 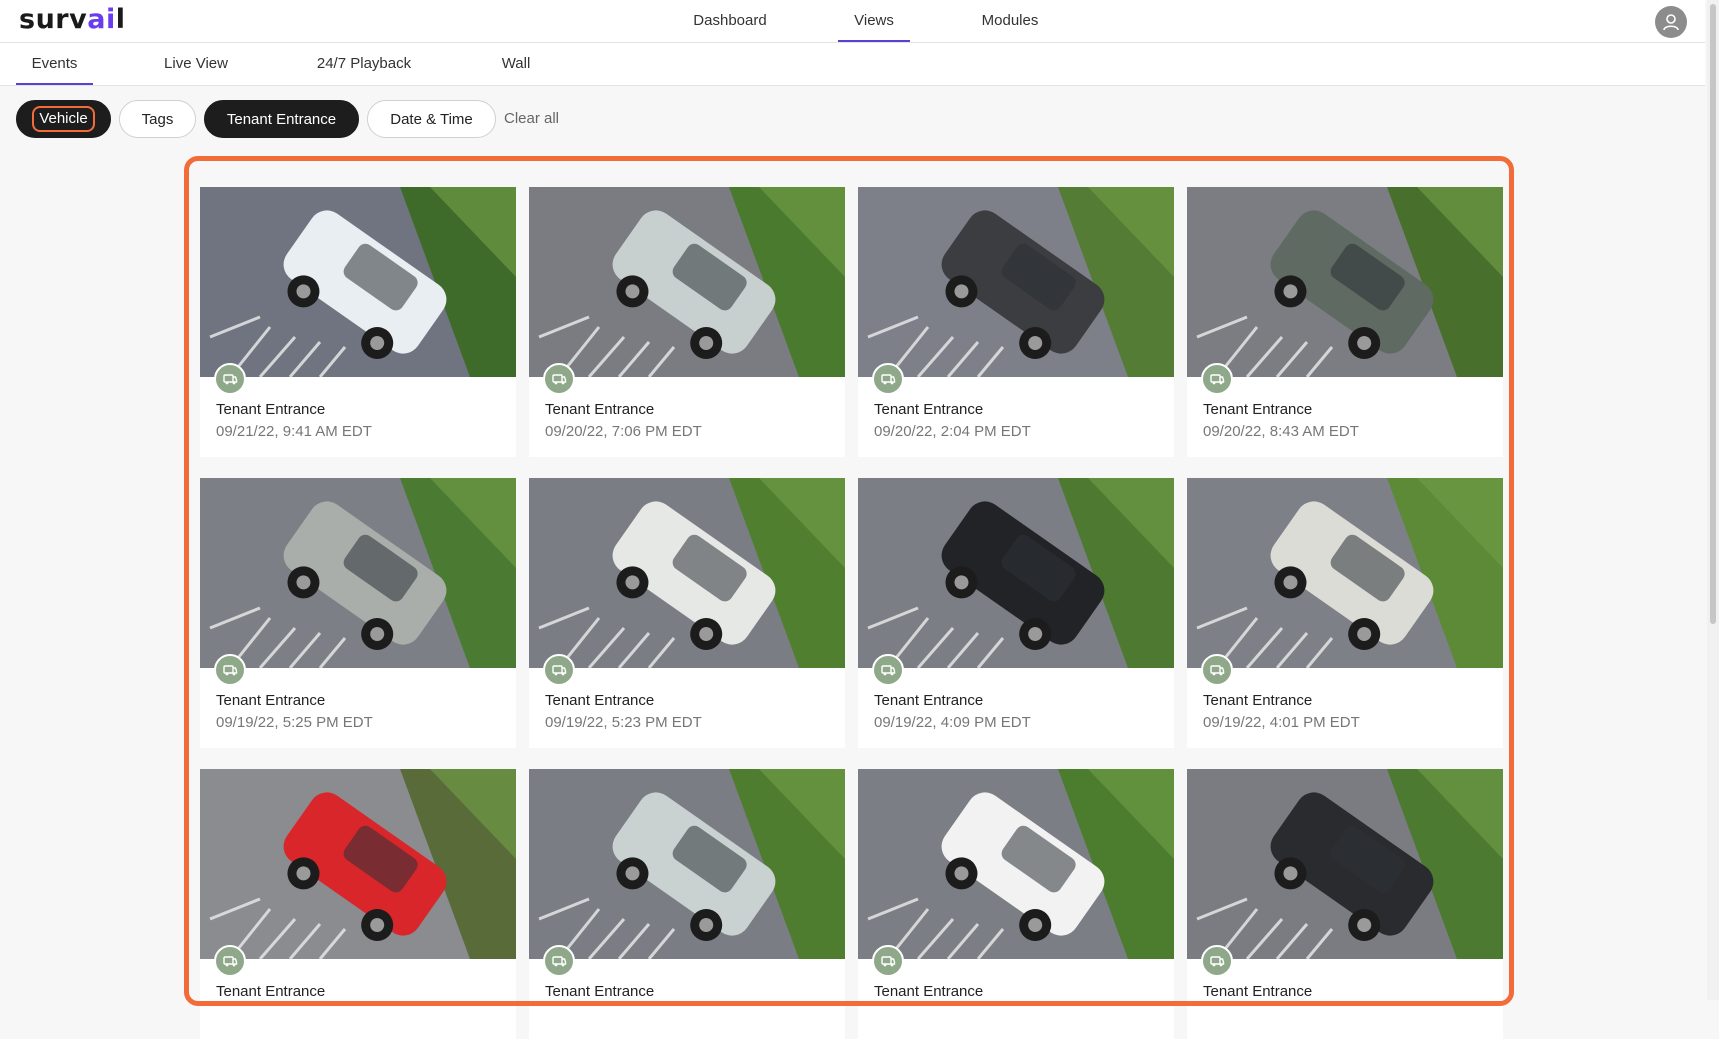 I want to click on scrollbar, so click(x=1713, y=500).